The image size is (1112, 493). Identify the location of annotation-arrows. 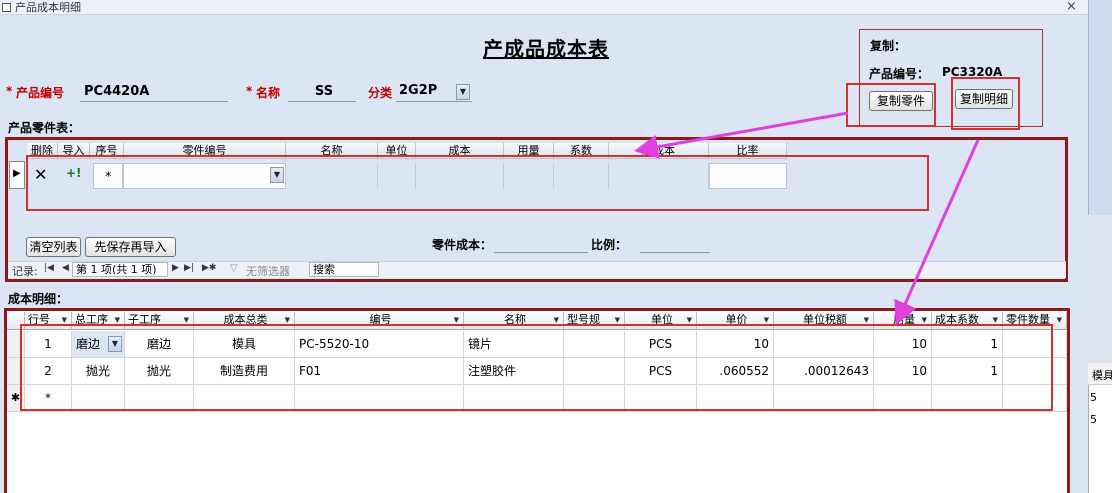
(807, 218).